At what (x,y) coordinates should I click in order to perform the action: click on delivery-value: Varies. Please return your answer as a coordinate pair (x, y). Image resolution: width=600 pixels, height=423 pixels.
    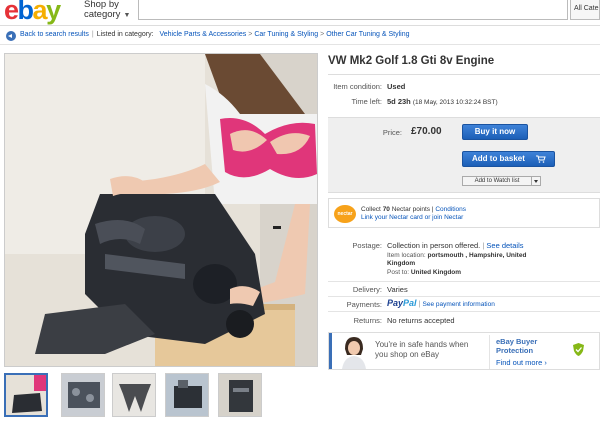
    Looking at the image, I should click on (397, 289).